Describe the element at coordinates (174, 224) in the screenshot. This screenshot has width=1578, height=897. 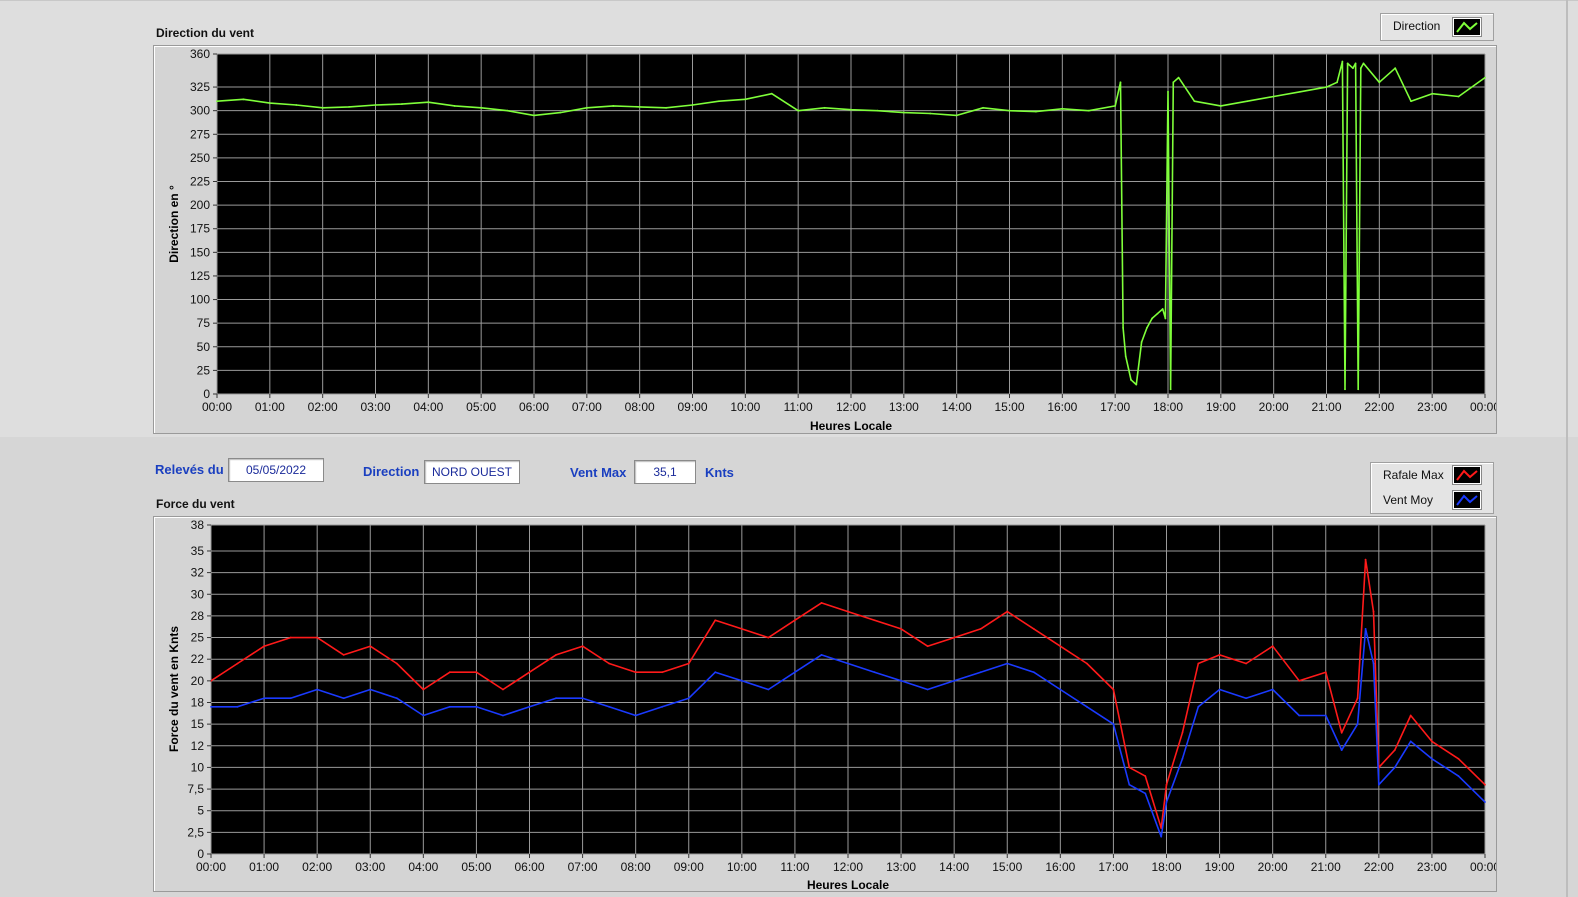
I see `direction-y-axis-label: Direction en °` at that location.